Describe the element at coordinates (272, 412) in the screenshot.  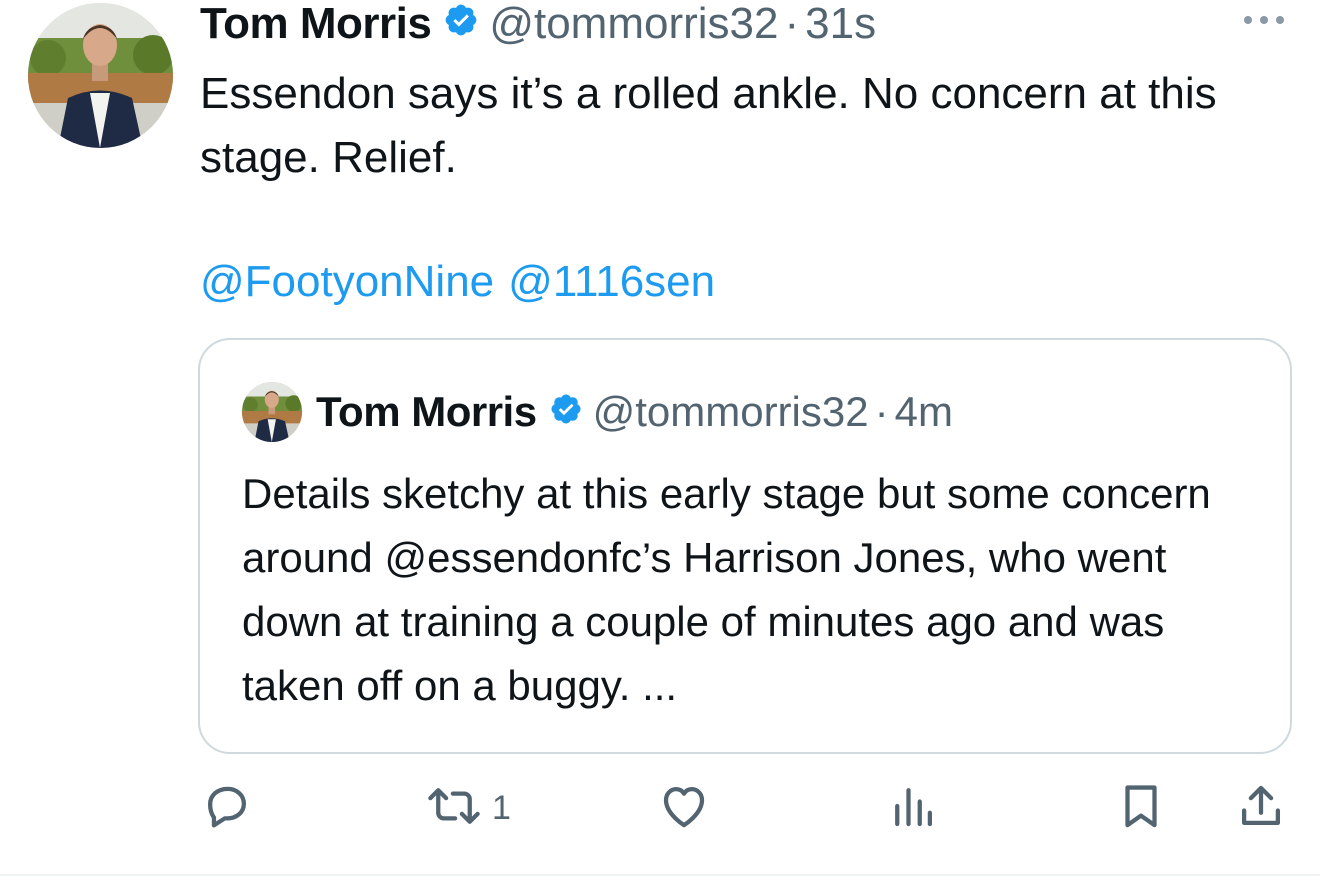
I see `quoted-avatar` at that location.